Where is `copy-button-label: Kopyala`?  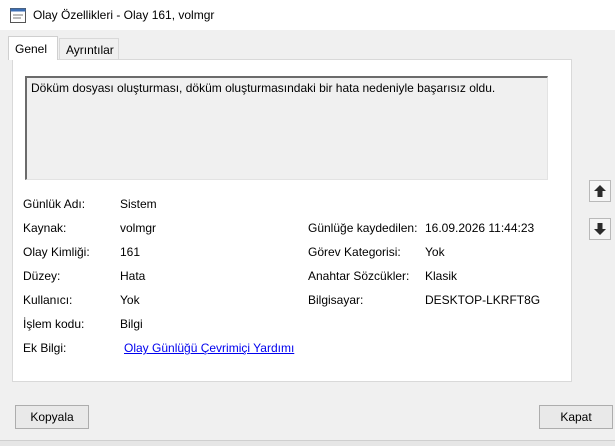
copy-button-label: Kopyala is located at coordinates (52, 417).